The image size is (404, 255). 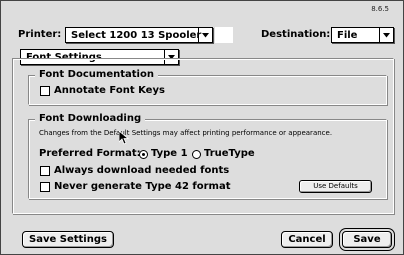 I want to click on format-truetype-label: TrueType, so click(x=229, y=153).